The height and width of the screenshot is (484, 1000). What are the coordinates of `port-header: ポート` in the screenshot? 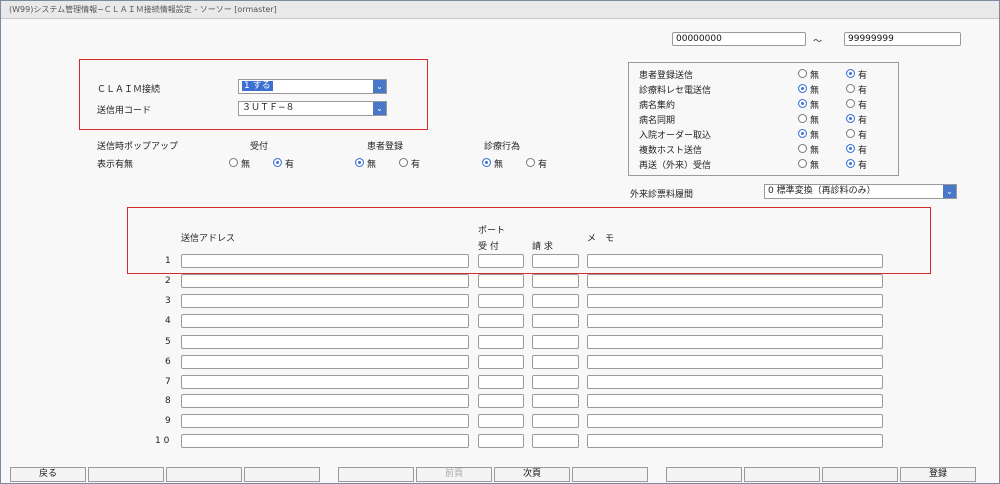 It's located at (492, 231).